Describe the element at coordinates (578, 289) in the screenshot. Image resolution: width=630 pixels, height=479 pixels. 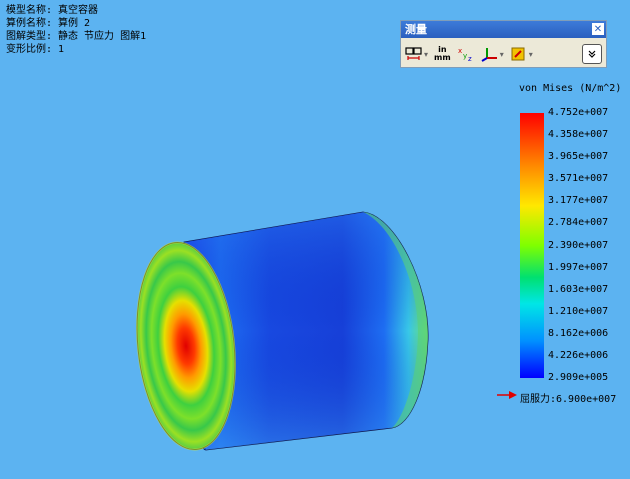
I see `legend-tick-label: 1.603e+007` at that location.